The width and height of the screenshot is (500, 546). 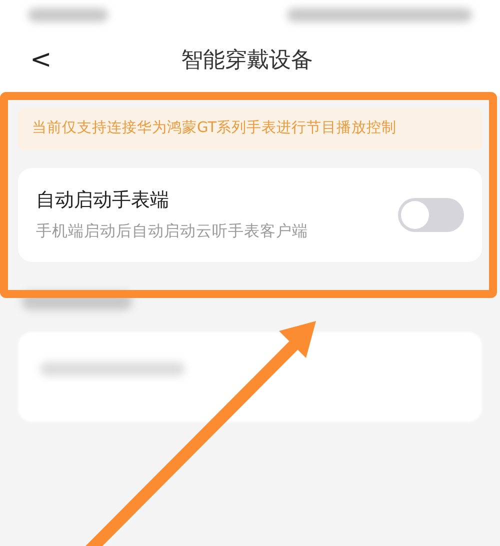 I want to click on toggle-switch, so click(x=431, y=215).